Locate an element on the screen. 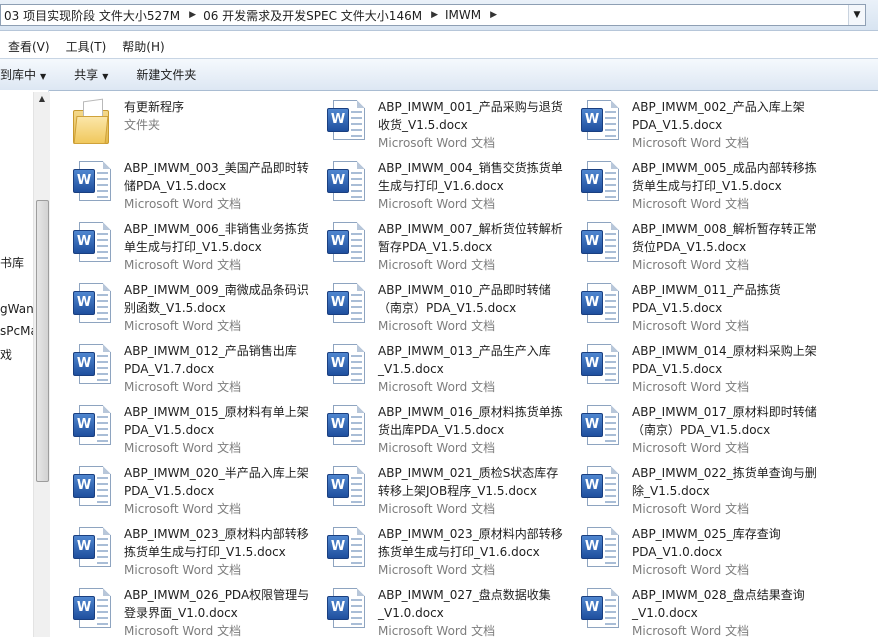 The width and height of the screenshot is (878, 637). breadcrumb-project-phase: 03 项目实现阶段 文件大小527M is located at coordinates (93, 15).